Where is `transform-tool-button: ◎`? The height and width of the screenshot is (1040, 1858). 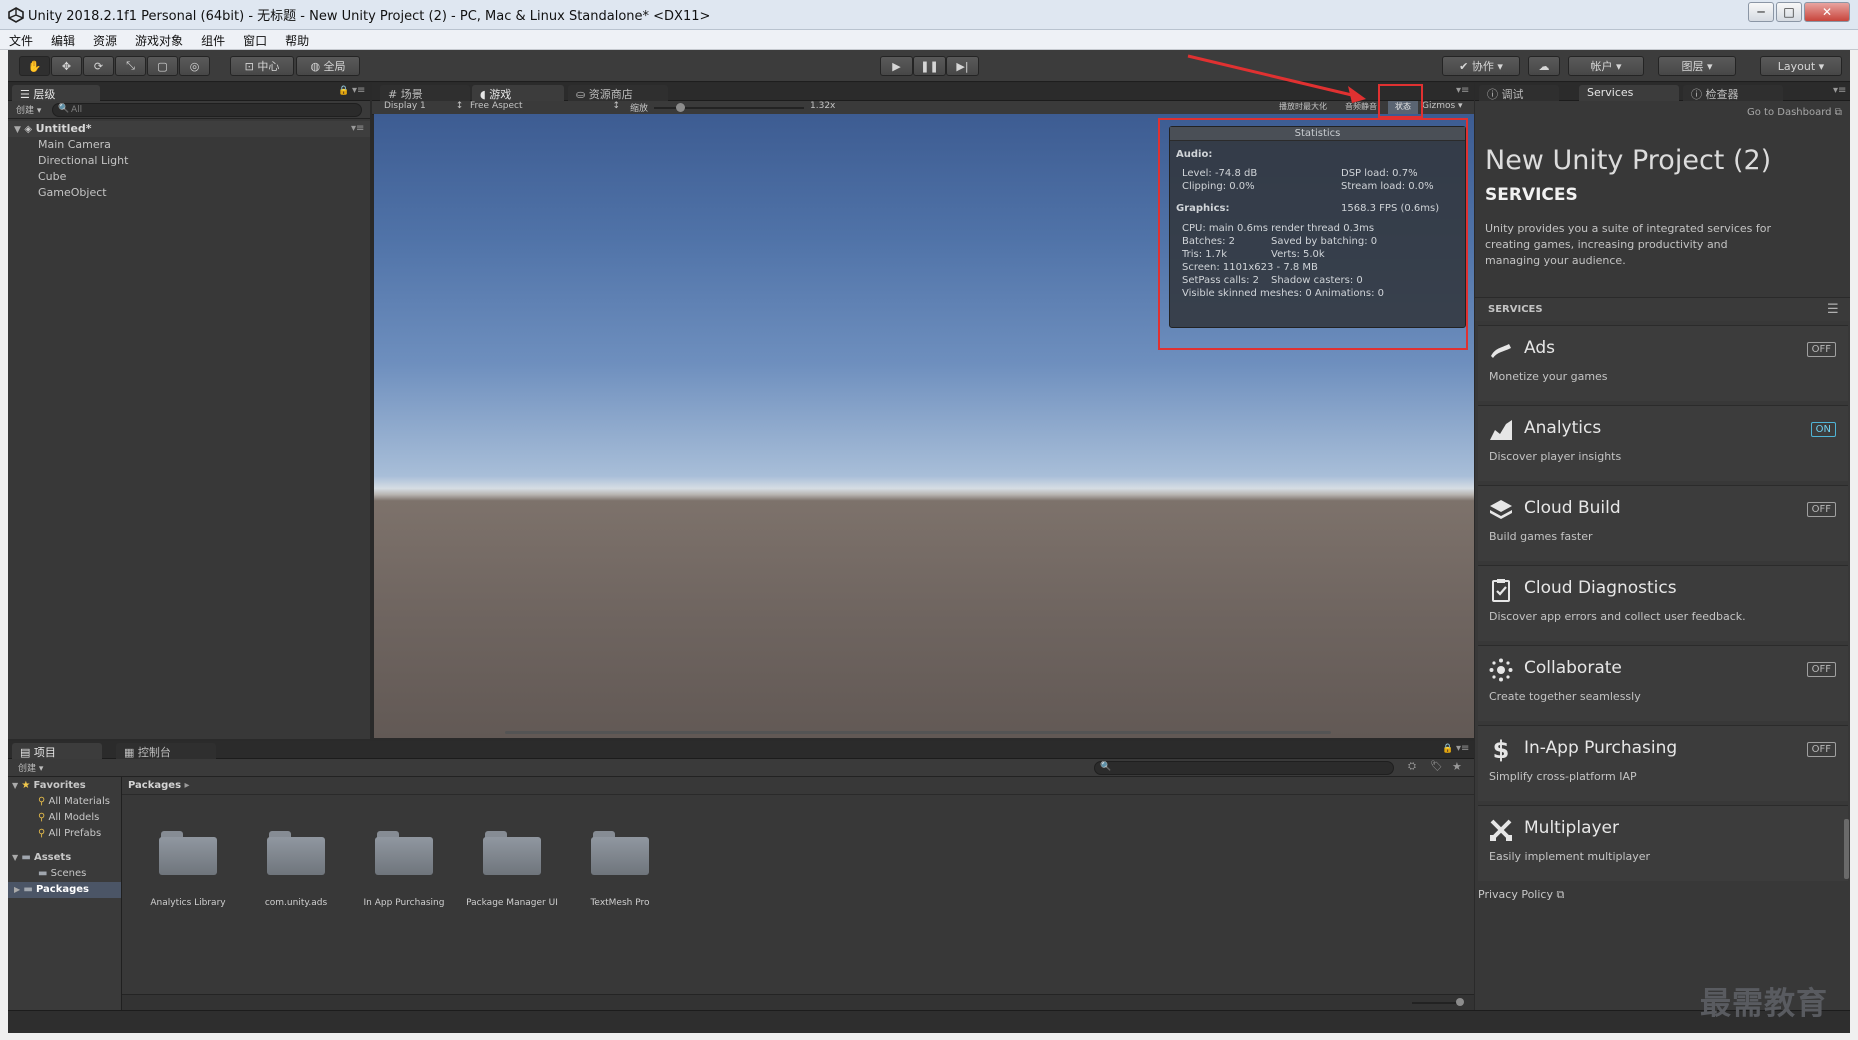 transform-tool-button: ◎ is located at coordinates (194, 66).